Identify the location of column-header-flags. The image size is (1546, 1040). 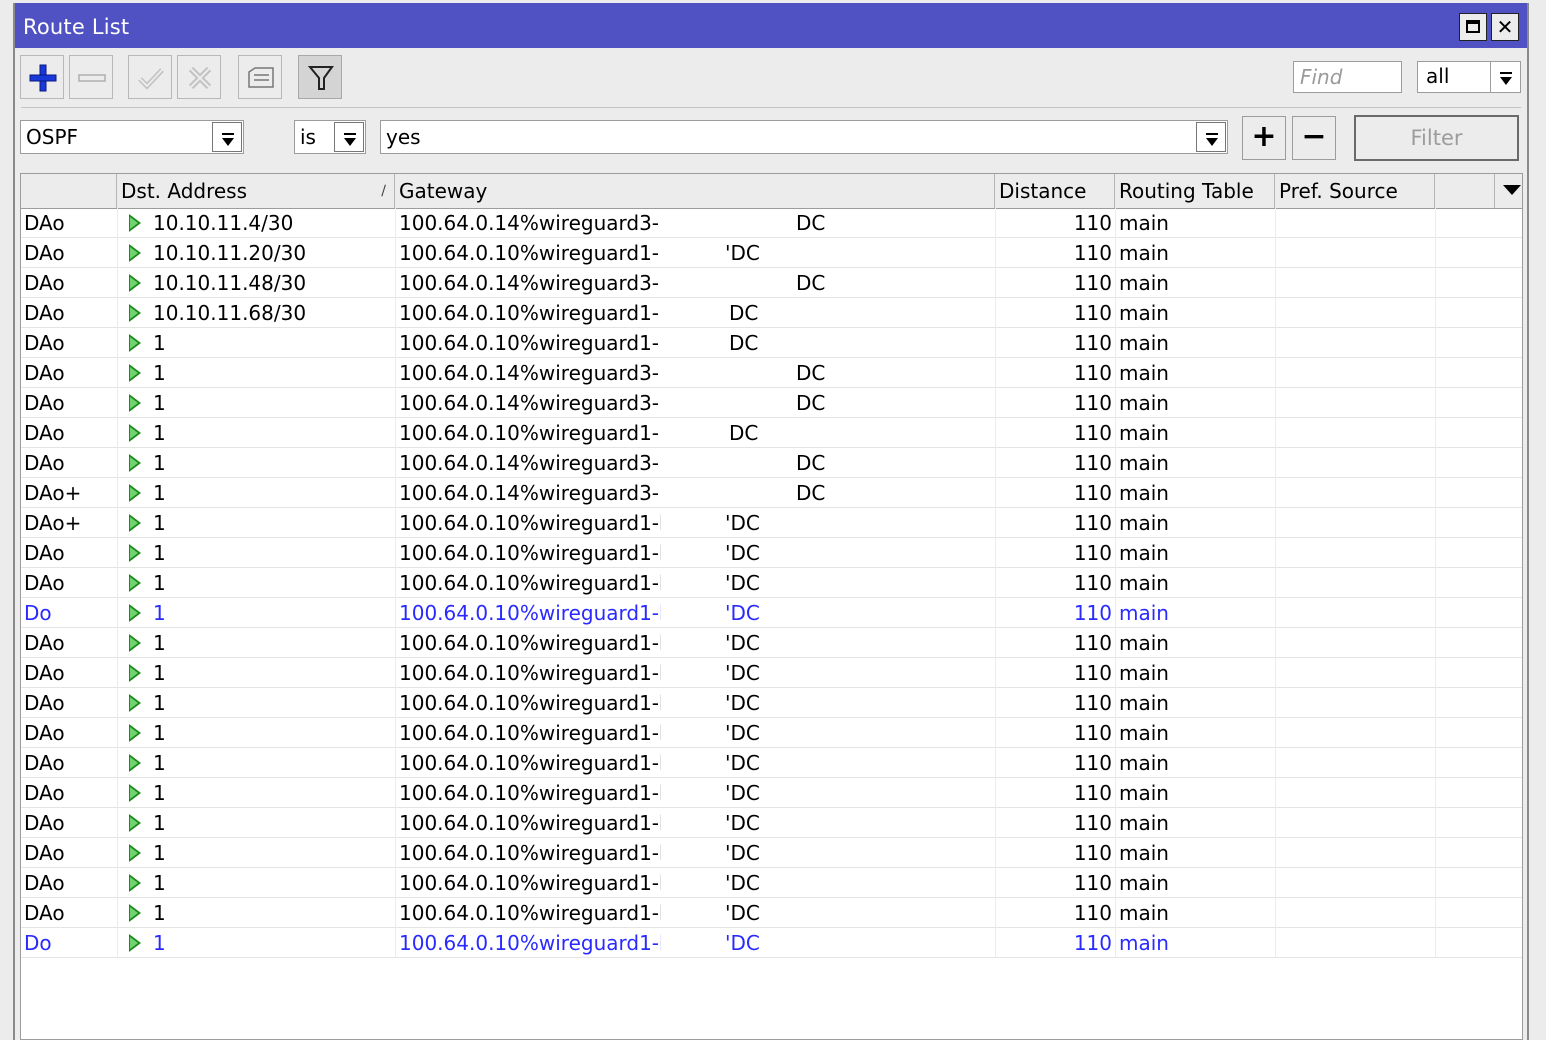
(69, 191).